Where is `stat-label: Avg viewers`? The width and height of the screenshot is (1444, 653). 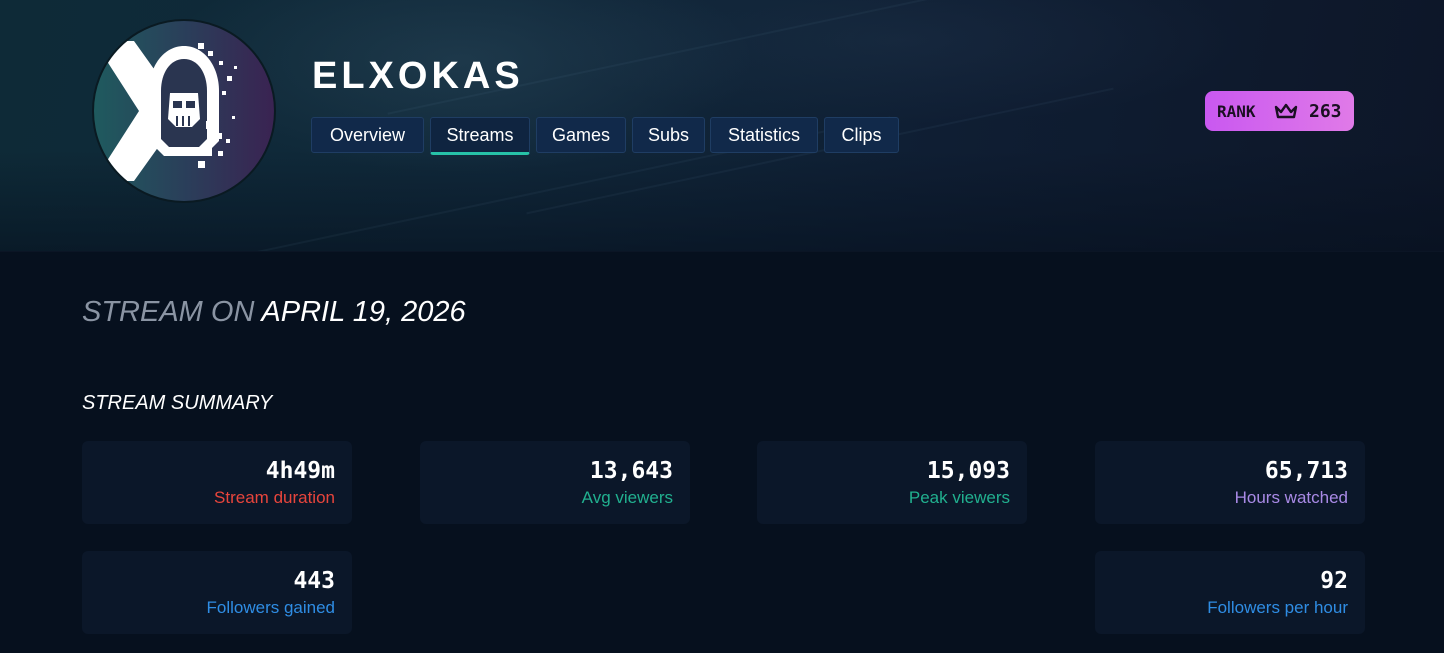
stat-label: Avg viewers is located at coordinates (627, 497).